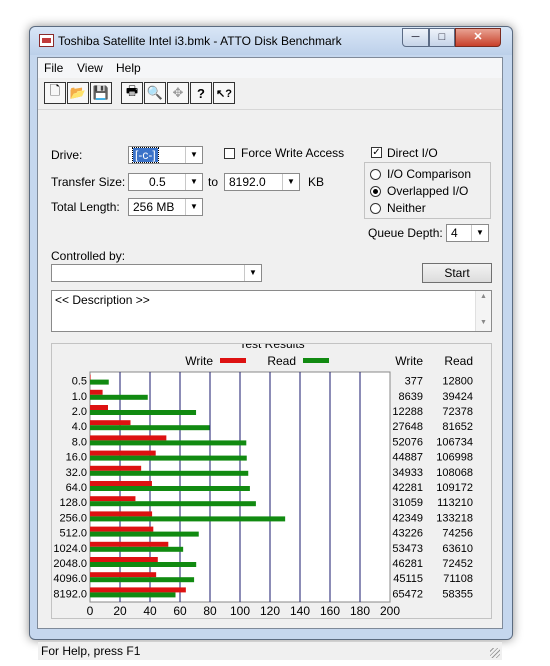 The width and height of the screenshot is (550, 666). I want to click on menu-file: File, so click(53, 68).